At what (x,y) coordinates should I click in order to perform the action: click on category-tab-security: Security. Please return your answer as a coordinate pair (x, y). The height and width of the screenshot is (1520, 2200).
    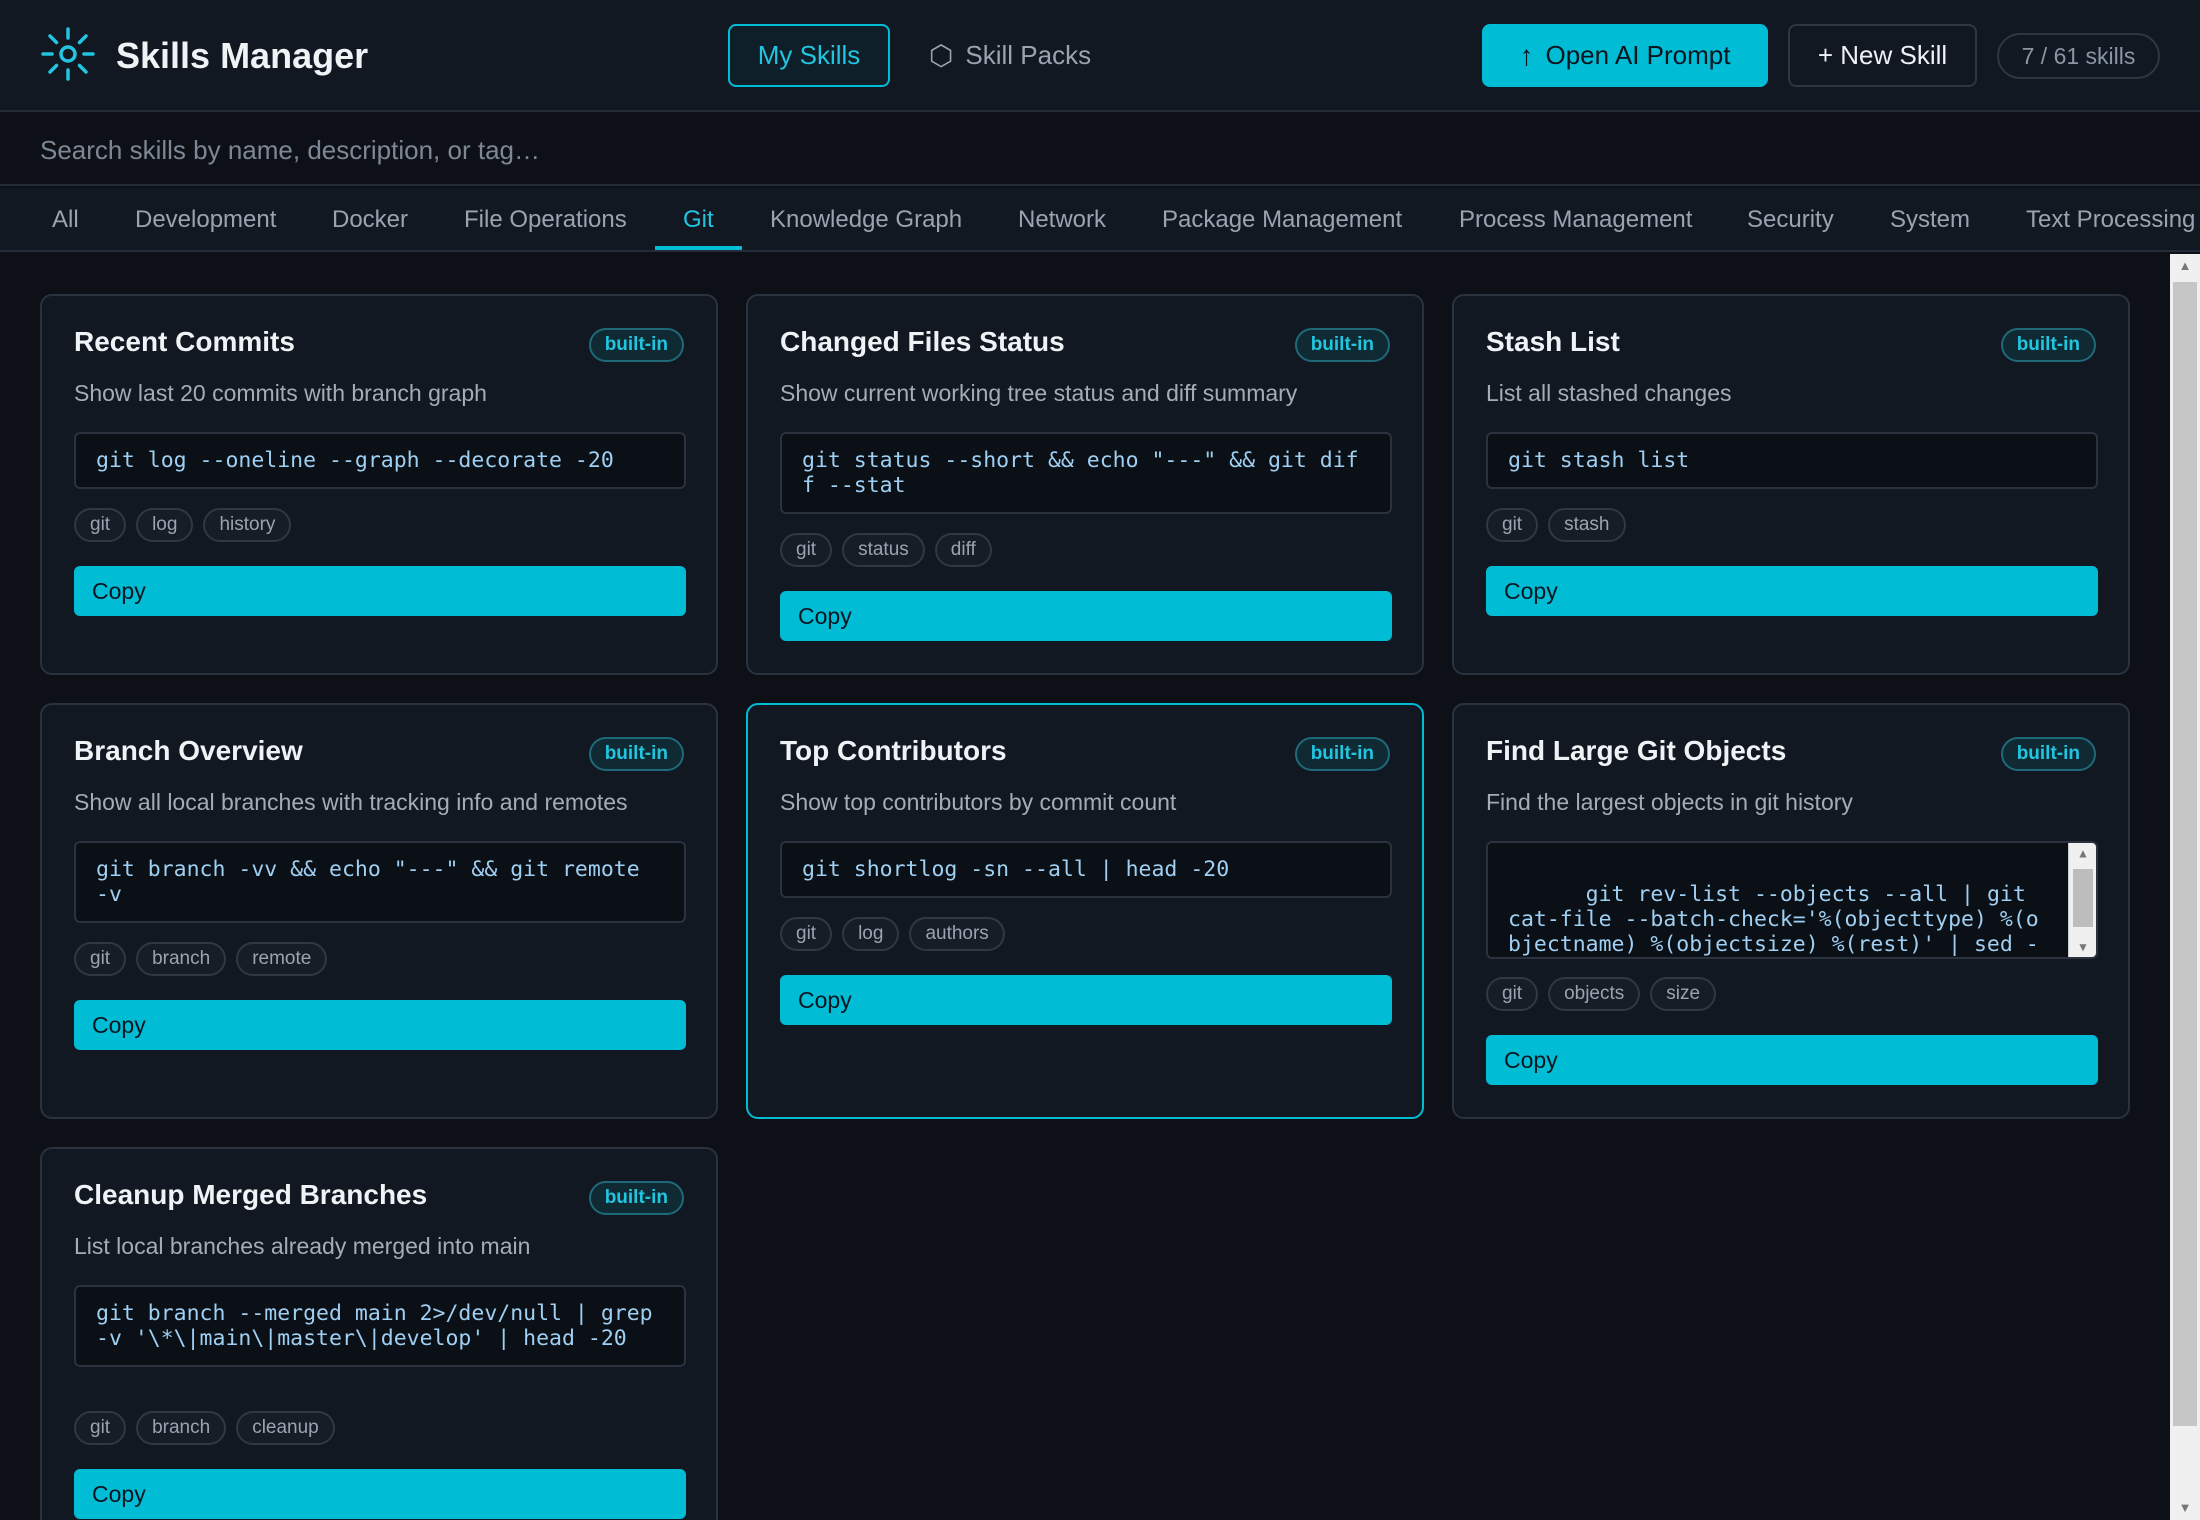
    Looking at the image, I should click on (1790, 219).